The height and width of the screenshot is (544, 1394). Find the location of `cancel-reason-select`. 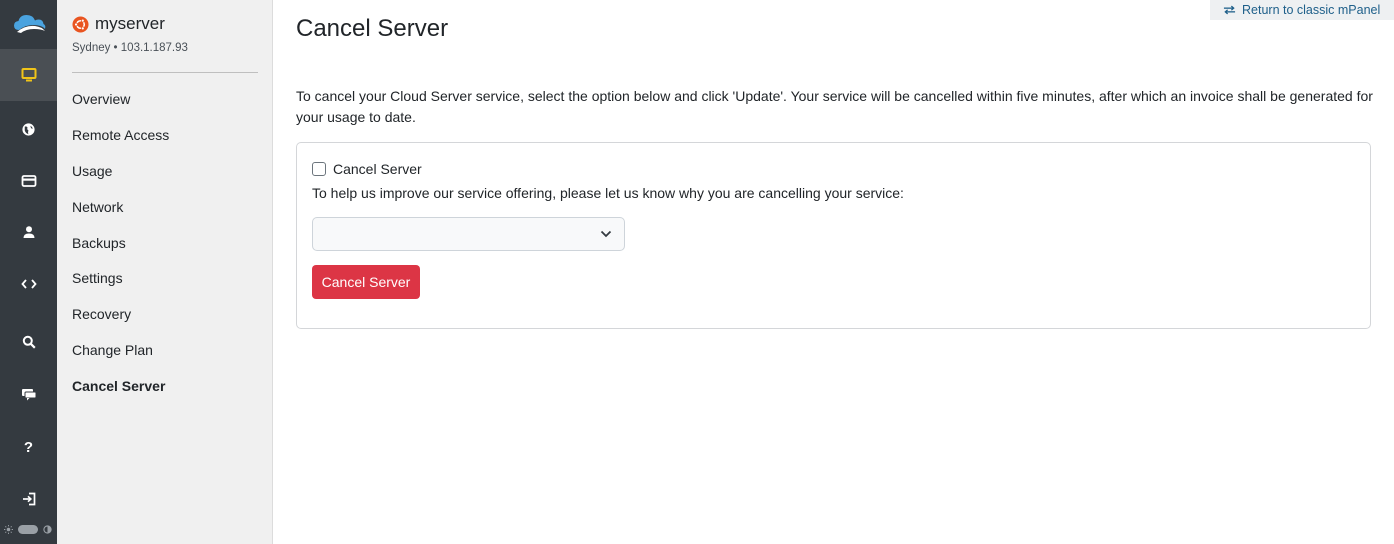

cancel-reason-select is located at coordinates (468, 234).